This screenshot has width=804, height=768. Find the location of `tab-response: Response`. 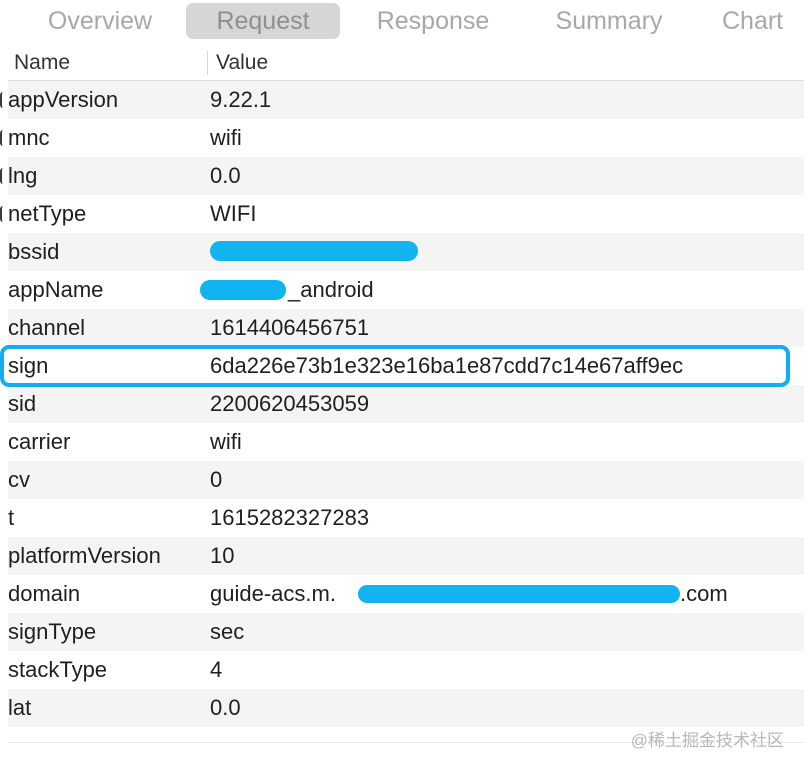

tab-response: Response is located at coordinates (433, 21).